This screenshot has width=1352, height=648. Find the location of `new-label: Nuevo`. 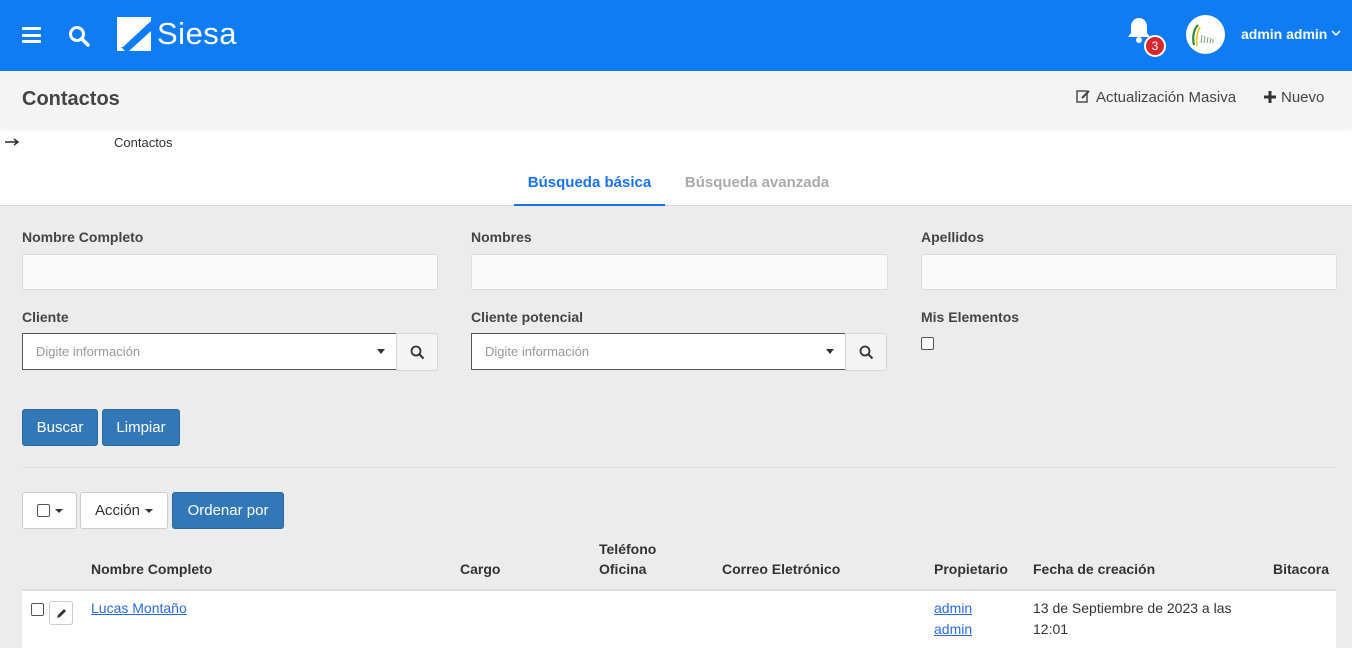

new-label: Nuevo is located at coordinates (1303, 97).